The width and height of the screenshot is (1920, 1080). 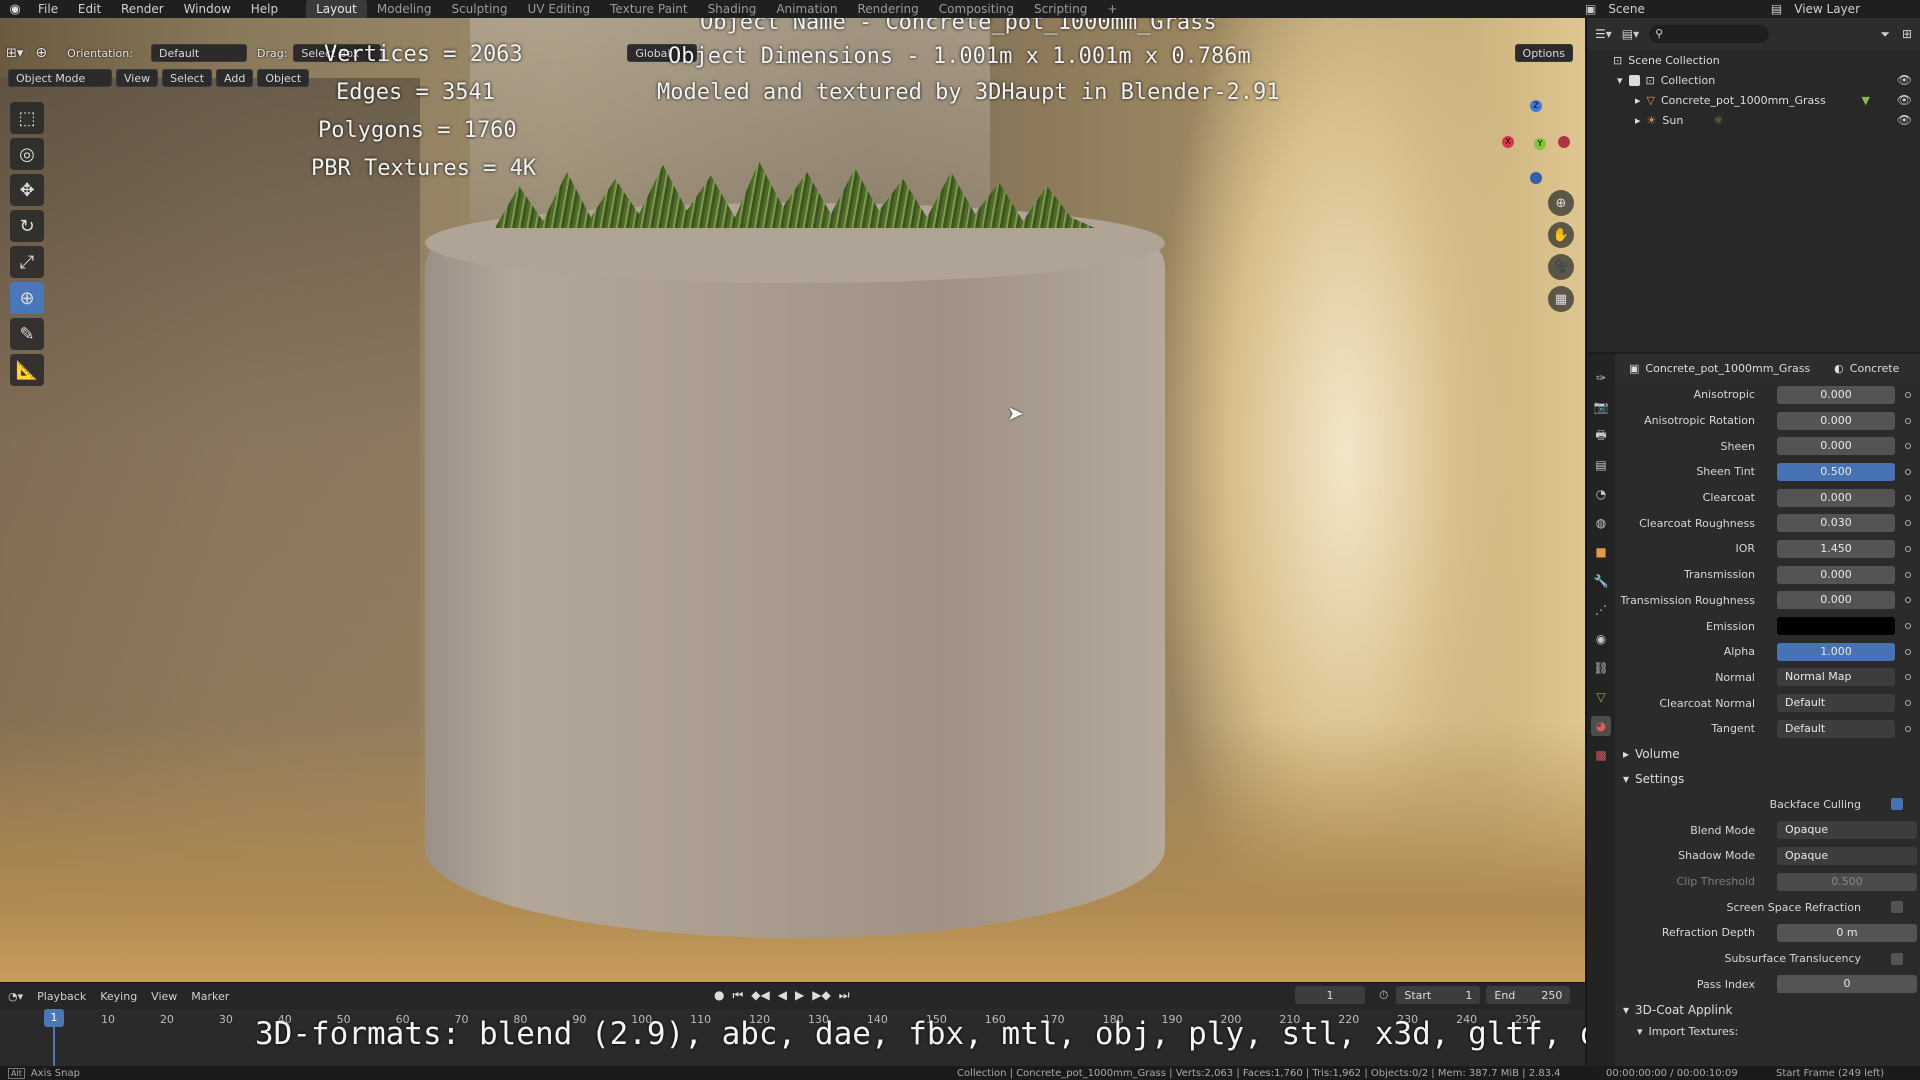 I want to click on sss-checkbox, so click(x=1897, y=958).